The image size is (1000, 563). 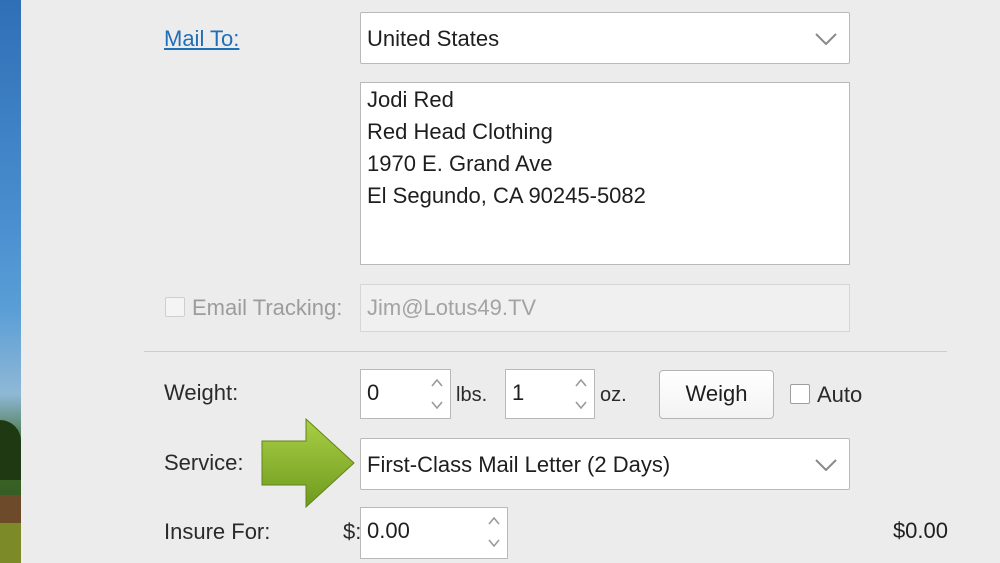 What do you see at coordinates (460, 131) in the screenshot?
I see `address-line-company: Red Head Clothing` at bounding box center [460, 131].